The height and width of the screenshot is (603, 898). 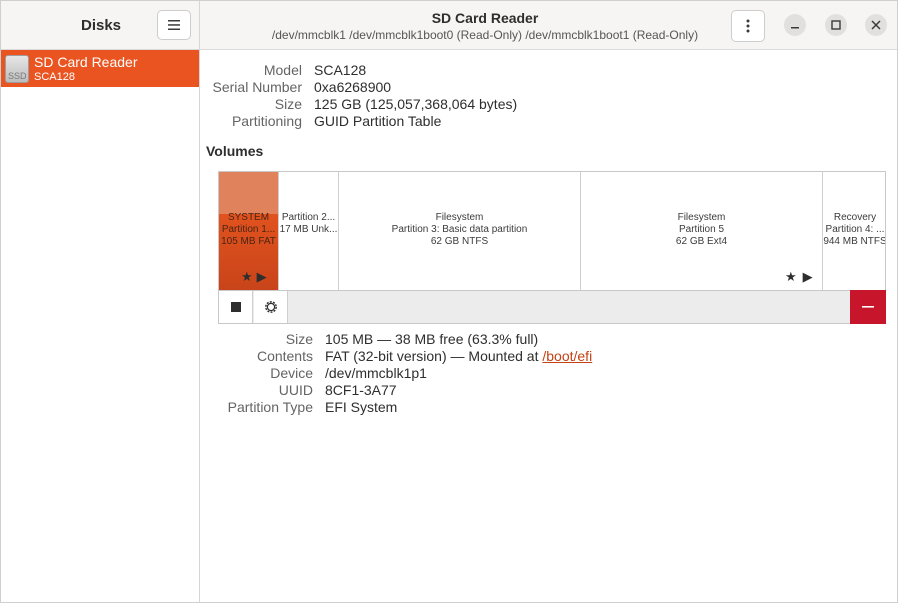 I want to click on delete-partition-button, so click(x=868, y=307).